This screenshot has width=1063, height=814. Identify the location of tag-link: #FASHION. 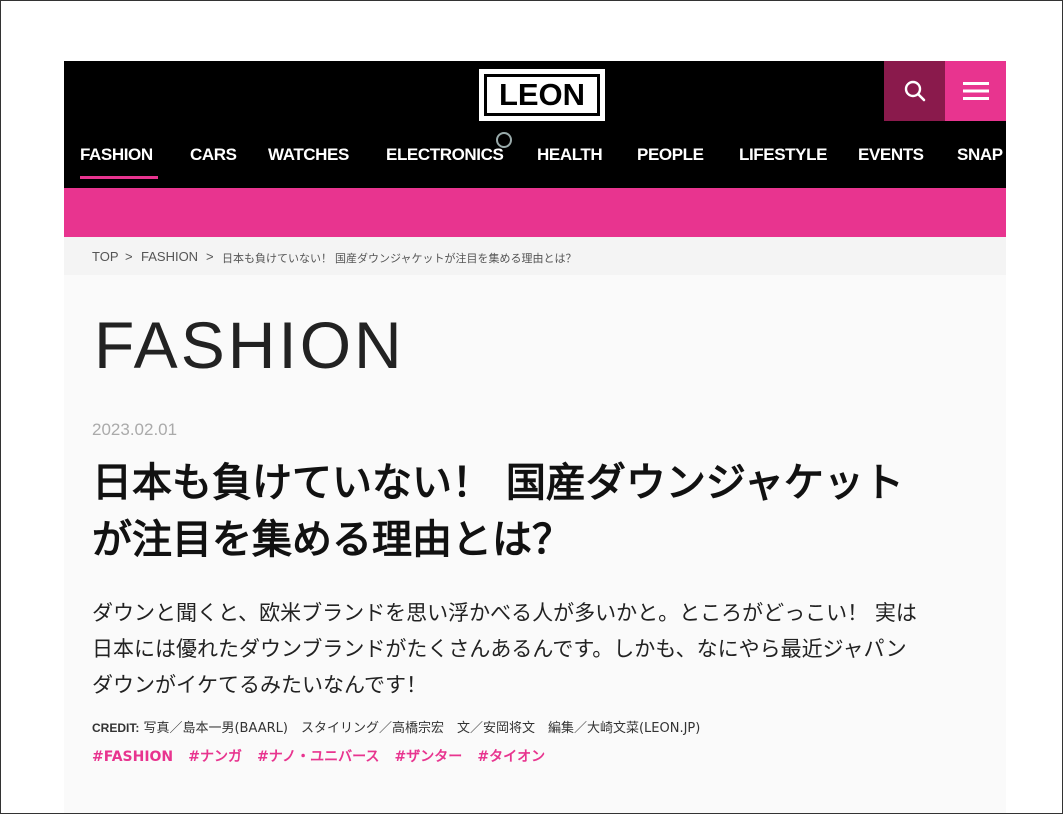
(132, 757).